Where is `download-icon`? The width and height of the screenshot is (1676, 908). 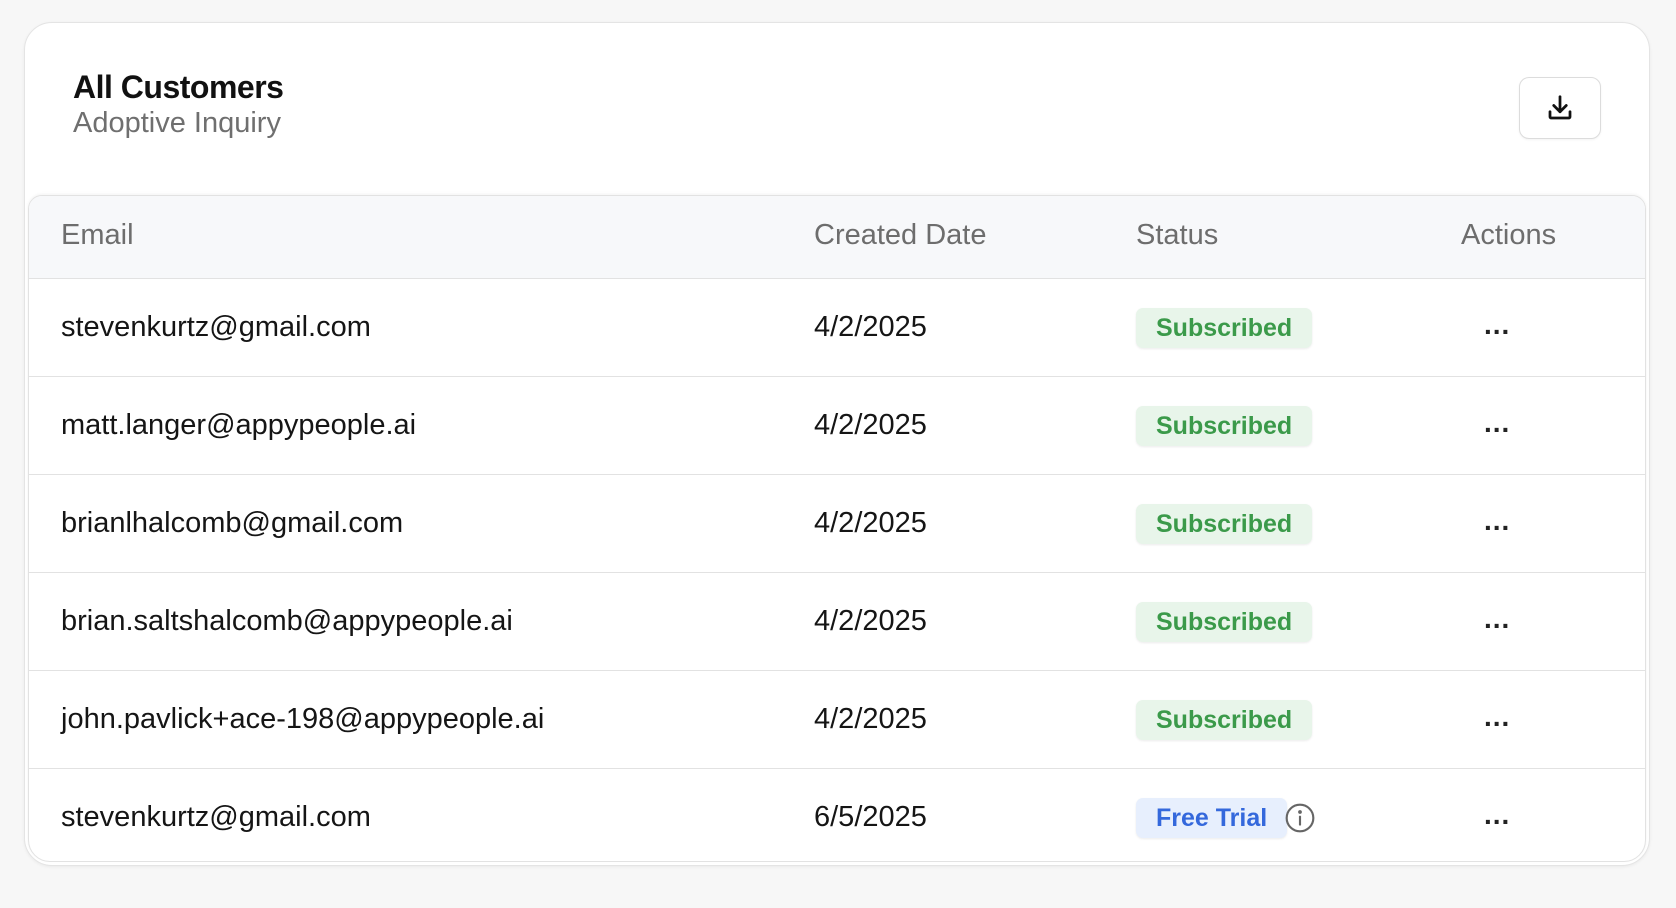 download-icon is located at coordinates (1560, 107).